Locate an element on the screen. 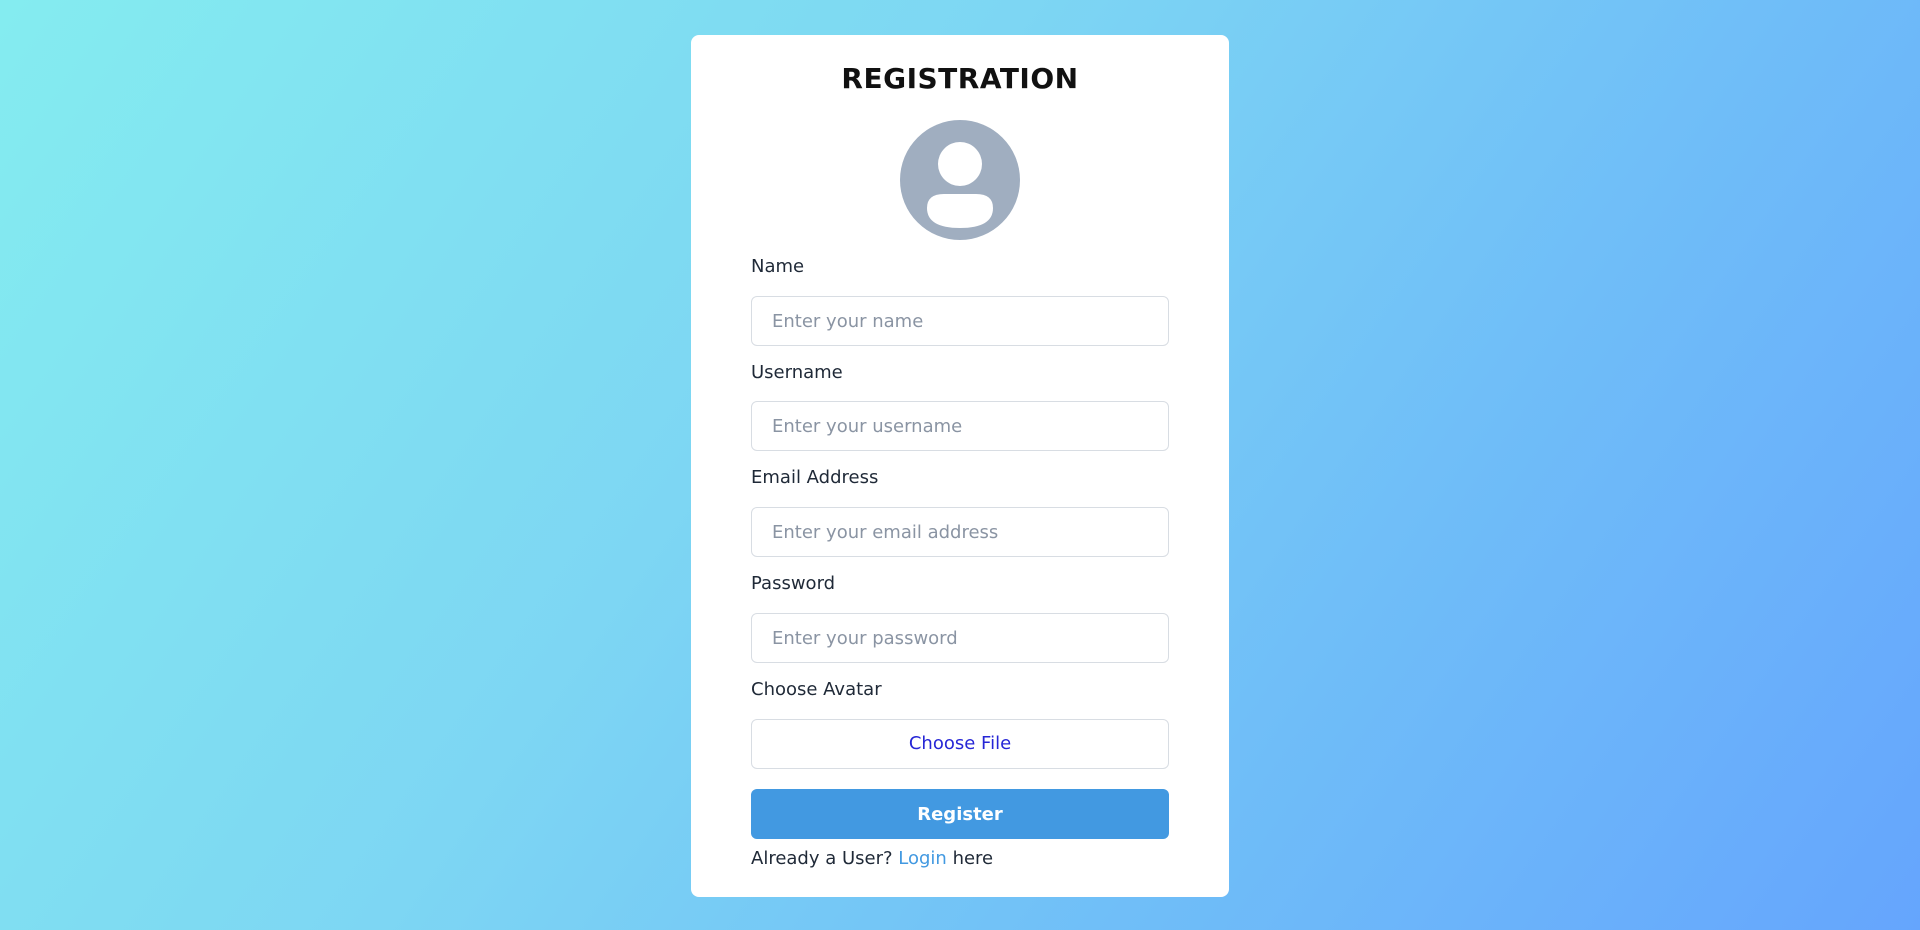  username-input is located at coordinates (960, 426).